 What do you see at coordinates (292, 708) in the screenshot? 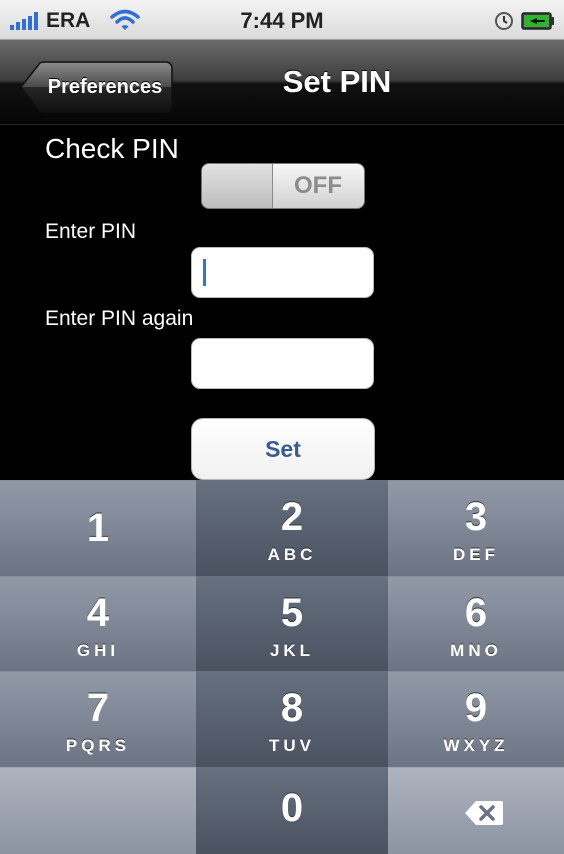
I see `key-digit: 8` at bounding box center [292, 708].